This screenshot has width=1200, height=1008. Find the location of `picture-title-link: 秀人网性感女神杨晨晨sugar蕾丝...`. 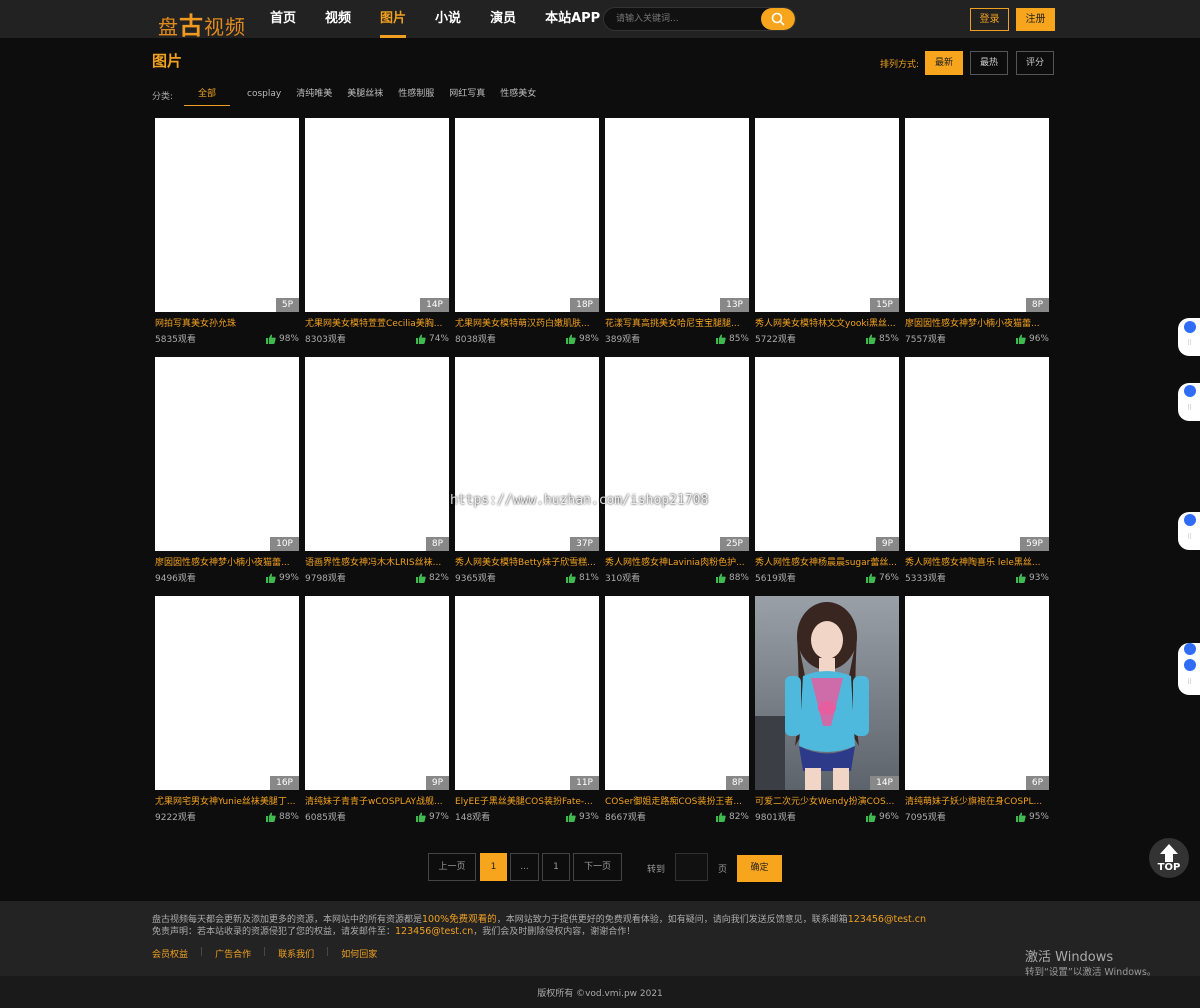

picture-title-link: 秀人网性感女神杨晨晨sugar蕾丝... is located at coordinates (827, 561).